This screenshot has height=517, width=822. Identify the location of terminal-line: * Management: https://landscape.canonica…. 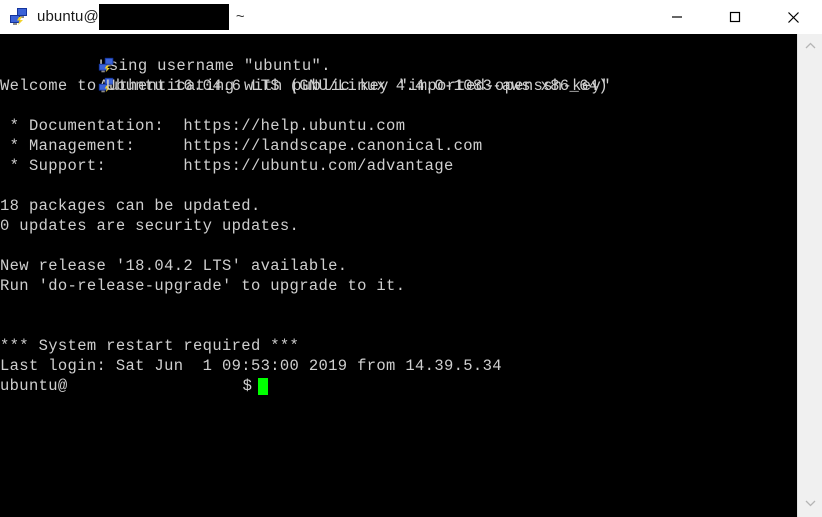
(241, 146).